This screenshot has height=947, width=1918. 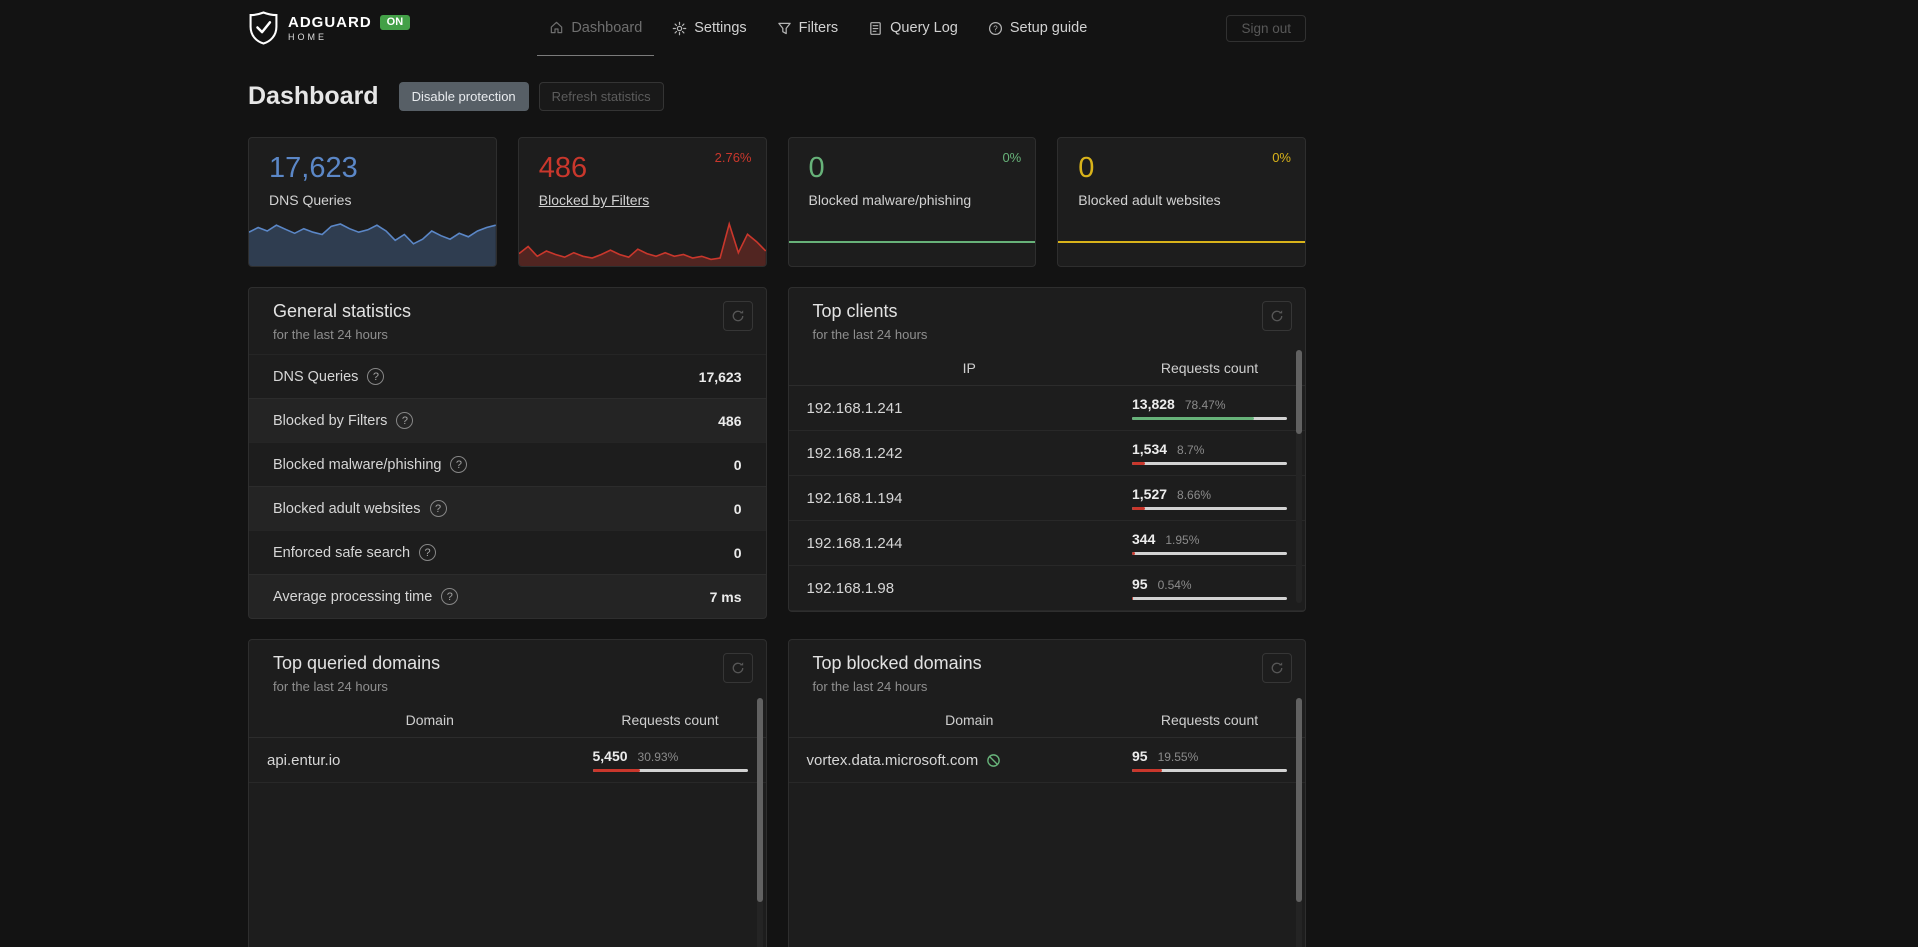 What do you see at coordinates (897, 663) in the screenshot?
I see `card-title: Top blocked domains` at bounding box center [897, 663].